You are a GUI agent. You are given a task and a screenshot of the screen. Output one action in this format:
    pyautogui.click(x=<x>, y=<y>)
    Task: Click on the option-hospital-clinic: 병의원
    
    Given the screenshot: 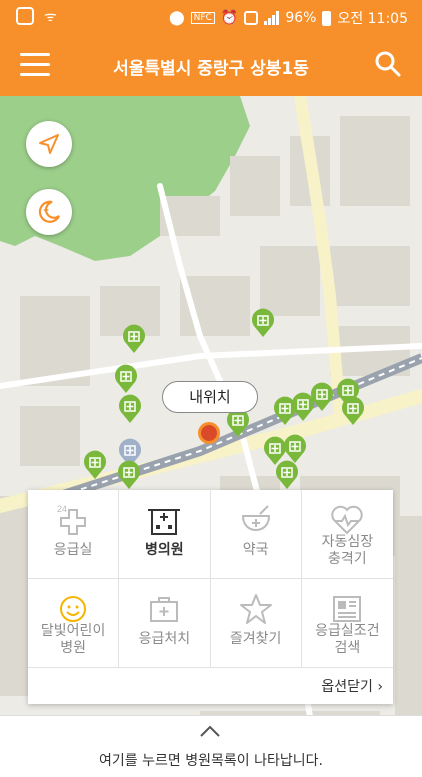 What is the action you would take?
    pyautogui.click(x=165, y=534)
    